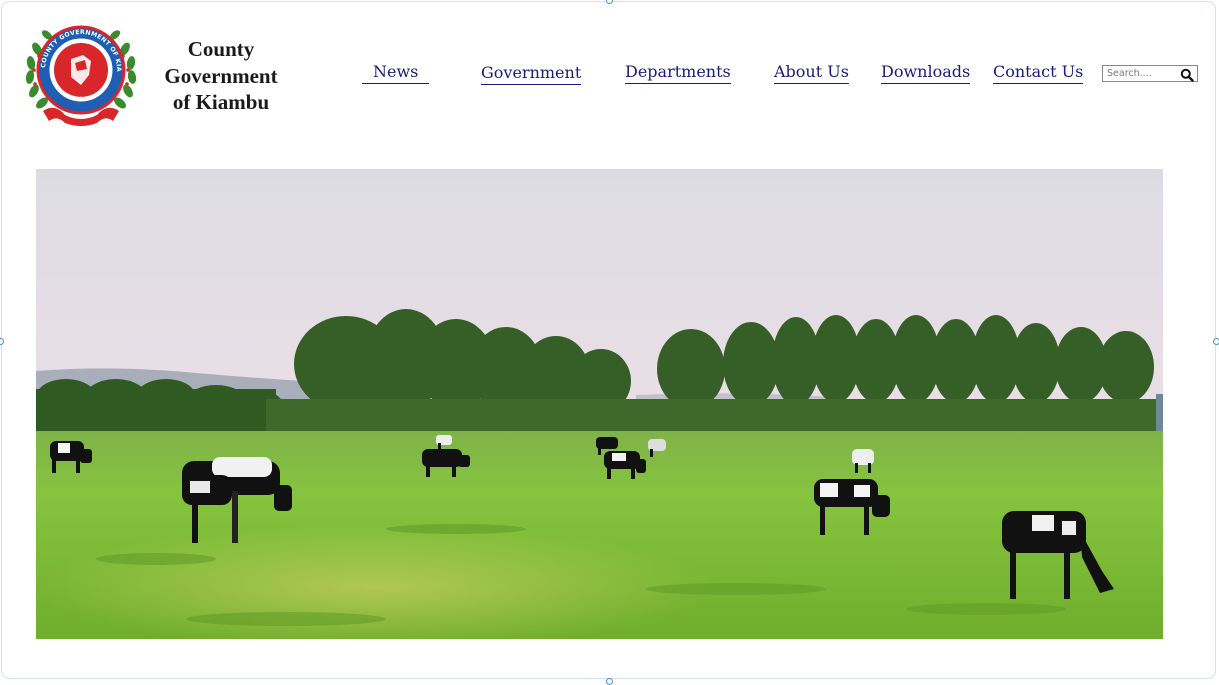  What do you see at coordinates (531, 73) in the screenshot?
I see `nav-government: Government` at bounding box center [531, 73].